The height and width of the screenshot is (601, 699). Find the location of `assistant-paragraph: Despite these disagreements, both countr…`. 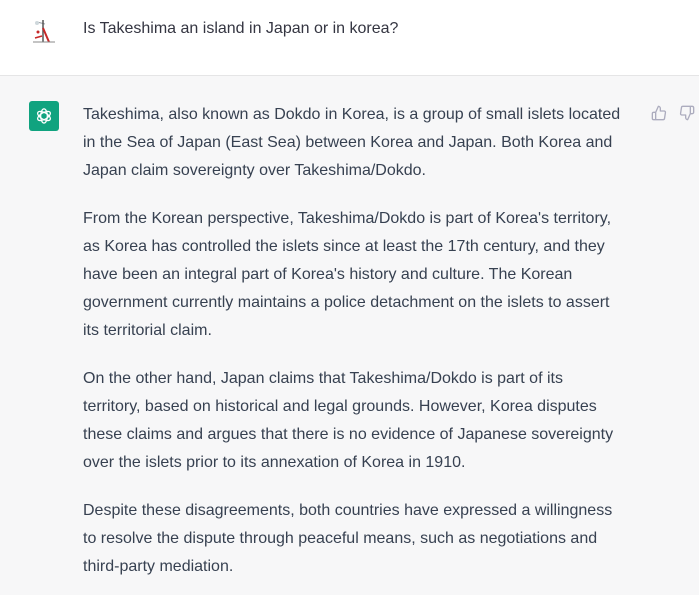

assistant-paragraph: Despite these disagreements, both countr… is located at coordinates (348, 538).